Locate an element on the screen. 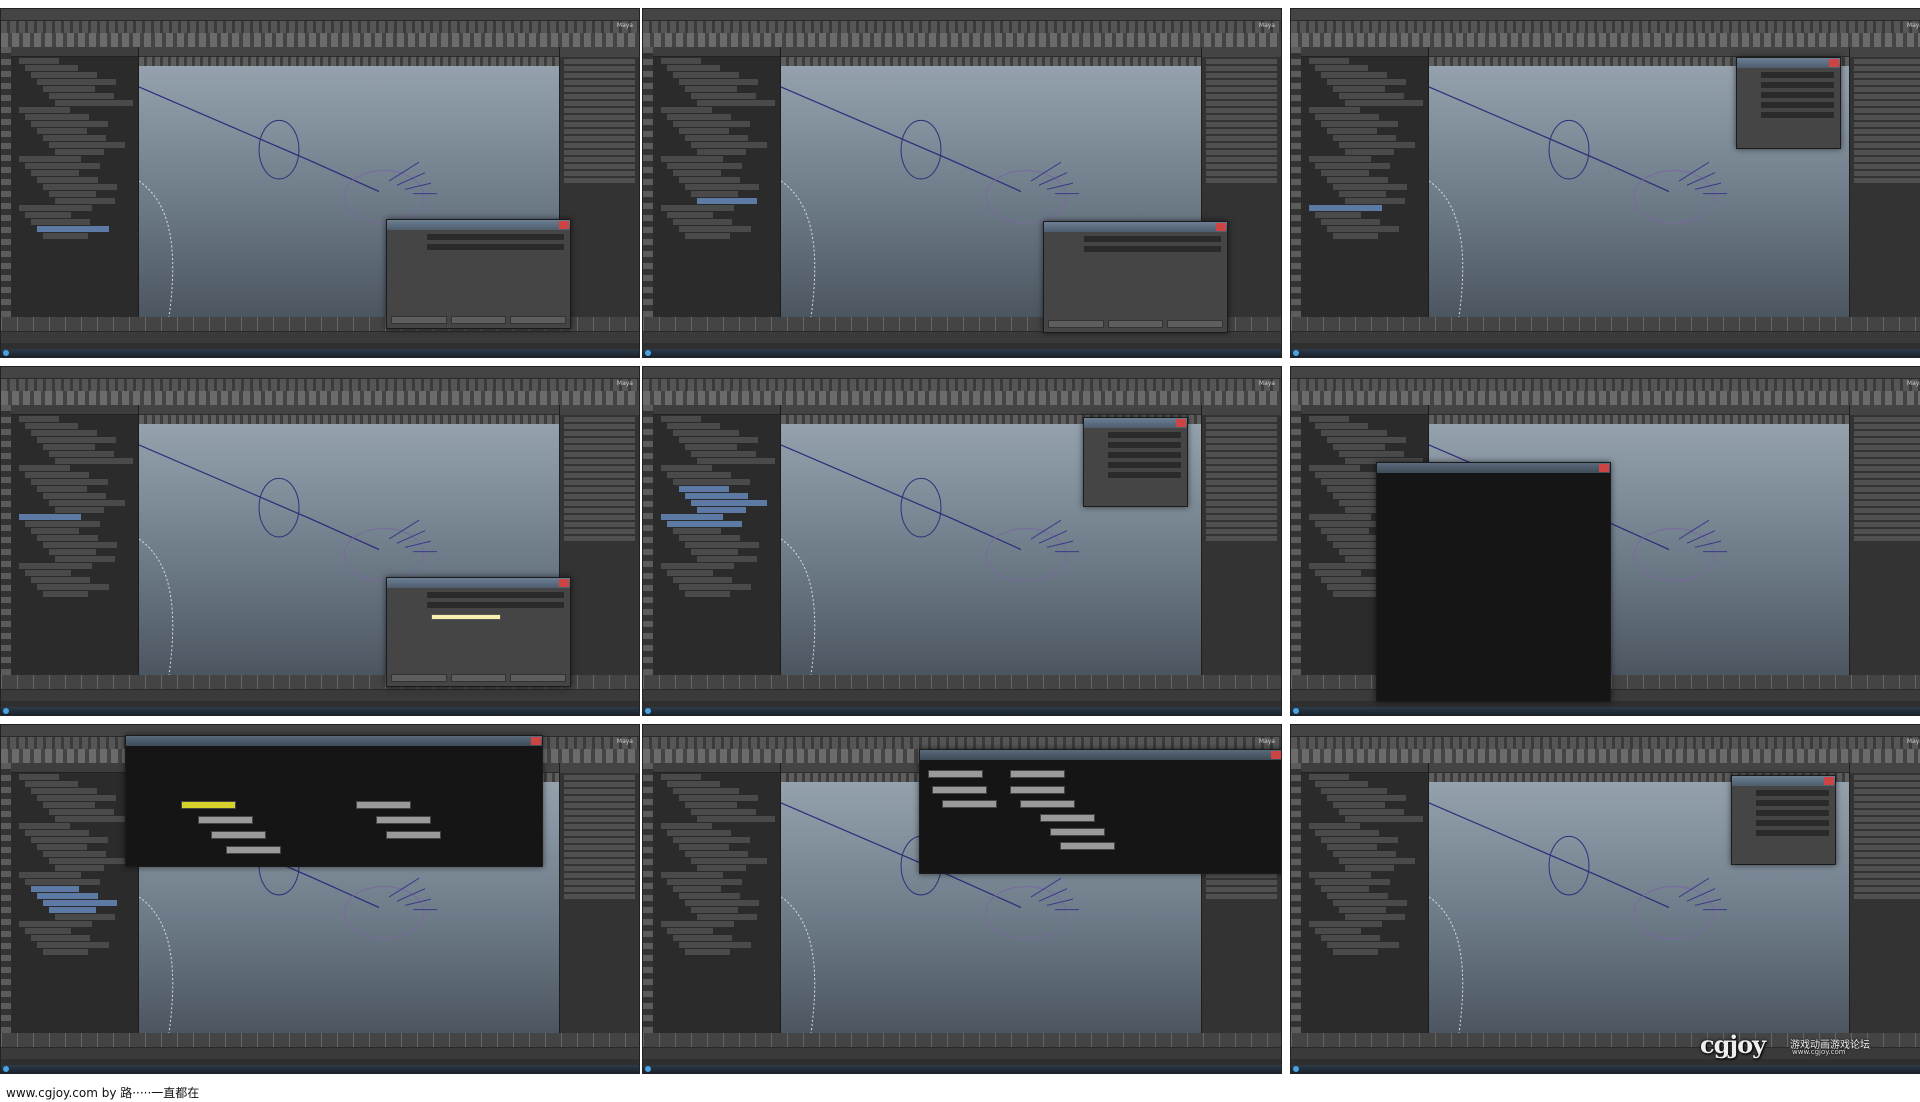 The width and height of the screenshot is (1920, 1102). channel-box is located at coordinates (1884, 540).